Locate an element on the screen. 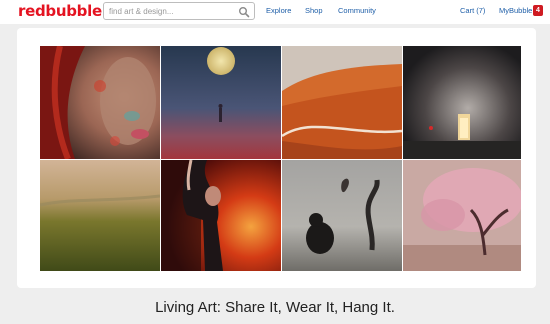 This screenshot has width=550, height=324. nav-cart-link: Cart (7) is located at coordinates (472, 11).